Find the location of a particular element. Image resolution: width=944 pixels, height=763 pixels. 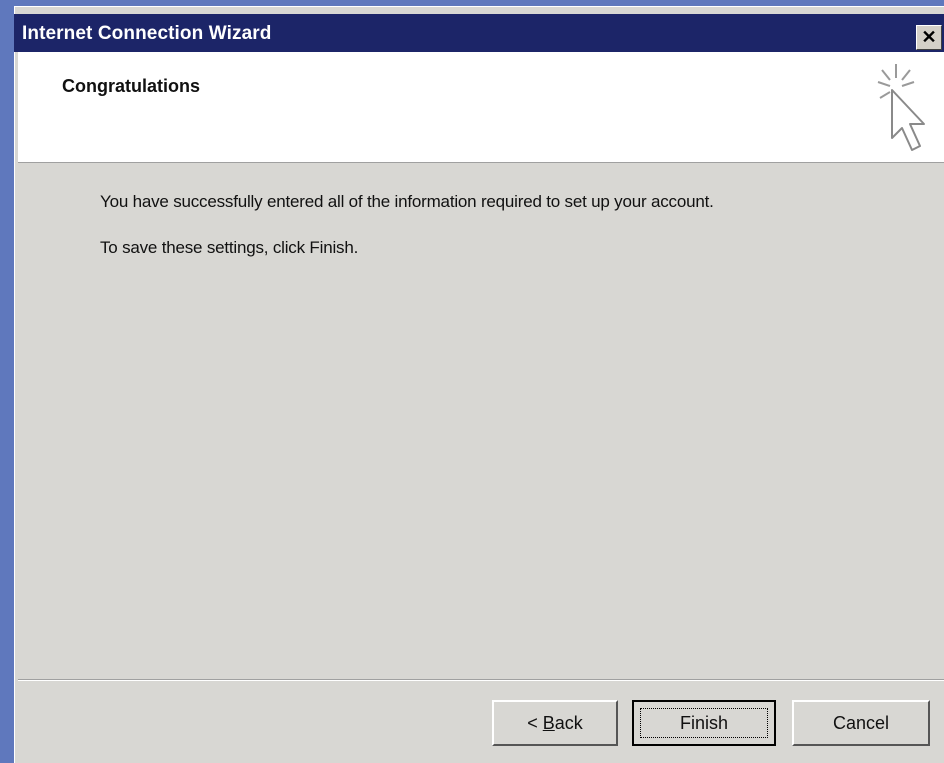

title-bar: Internet Connection Wizard ✕ is located at coordinates (479, 33).